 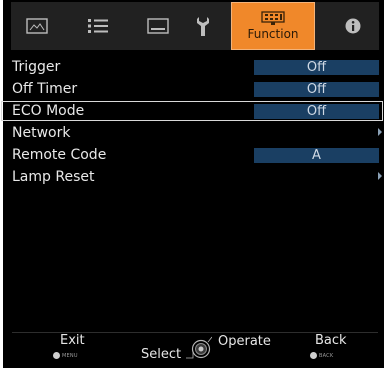 I want to click on tab-bar: Function, so click(x=195, y=26).